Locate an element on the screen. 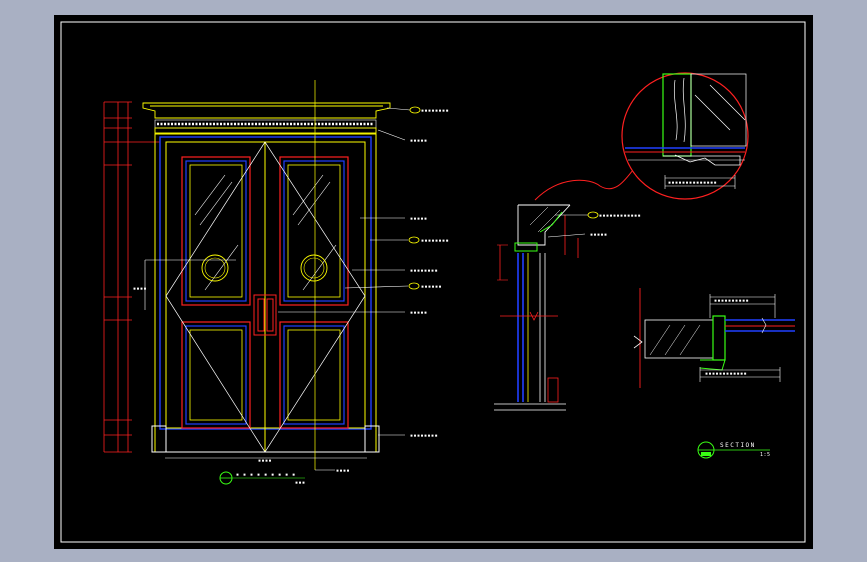 This screenshot has height=562, width=867. height-label: ▪▪▪▪ is located at coordinates (140, 289).